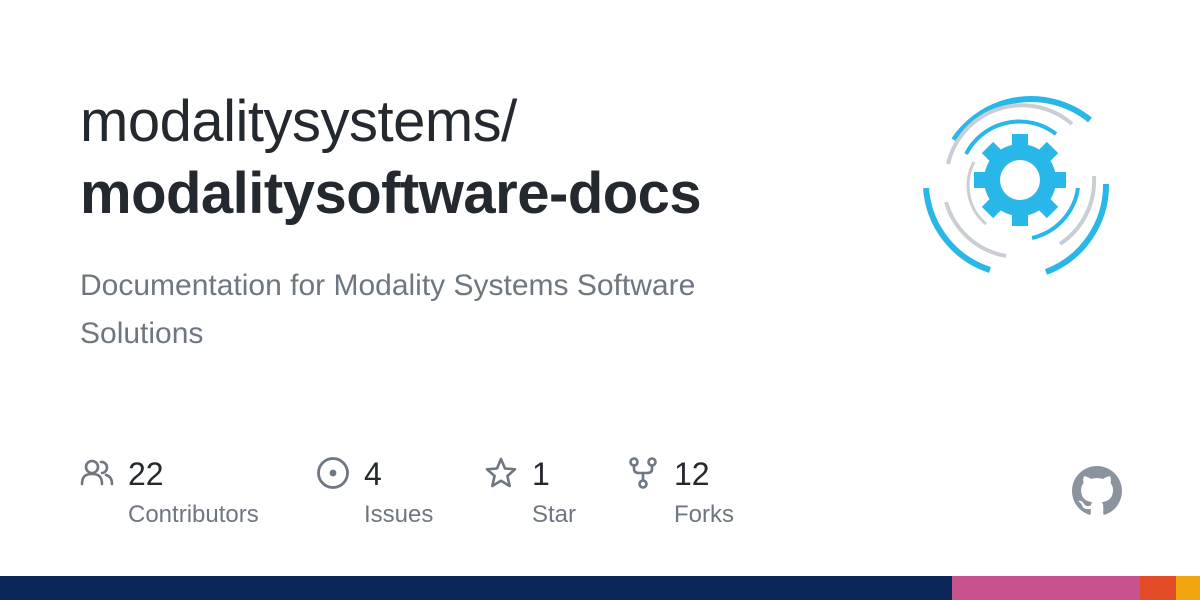 This screenshot has height=600, width=1200. I want to click on language-bar, so click(600, 588).